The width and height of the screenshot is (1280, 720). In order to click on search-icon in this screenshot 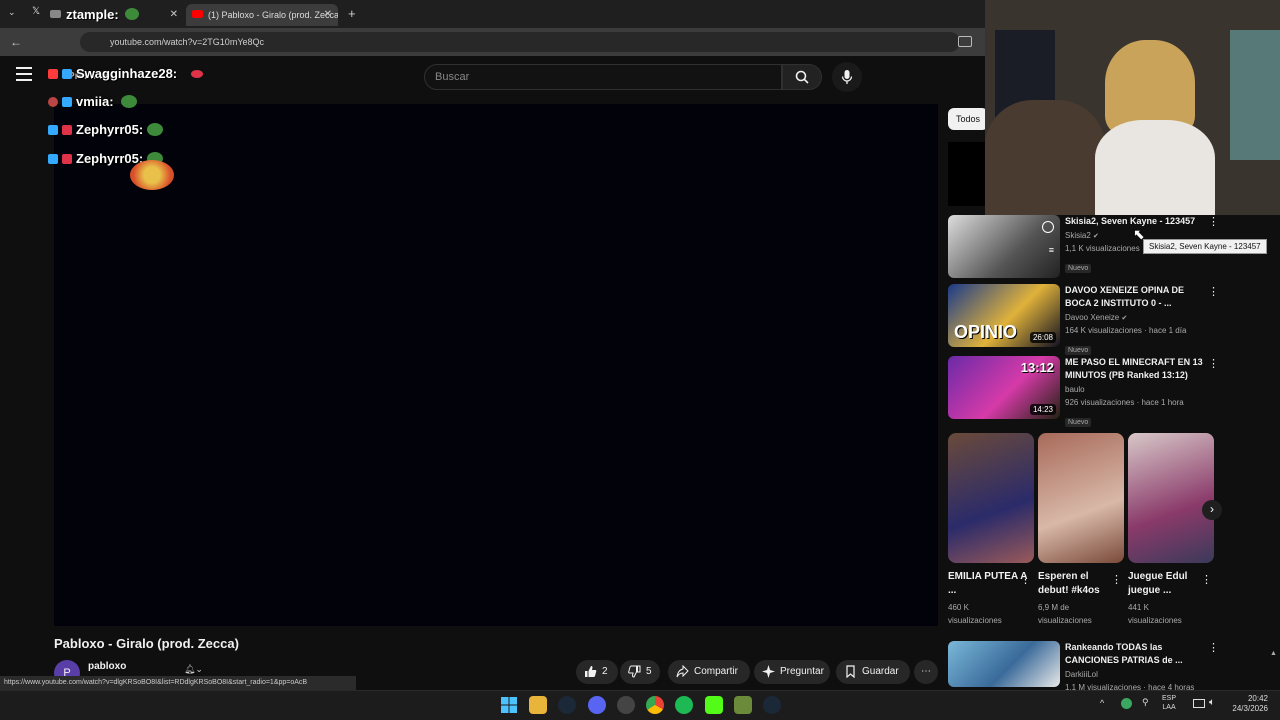, I will do `click(802, 77)`.